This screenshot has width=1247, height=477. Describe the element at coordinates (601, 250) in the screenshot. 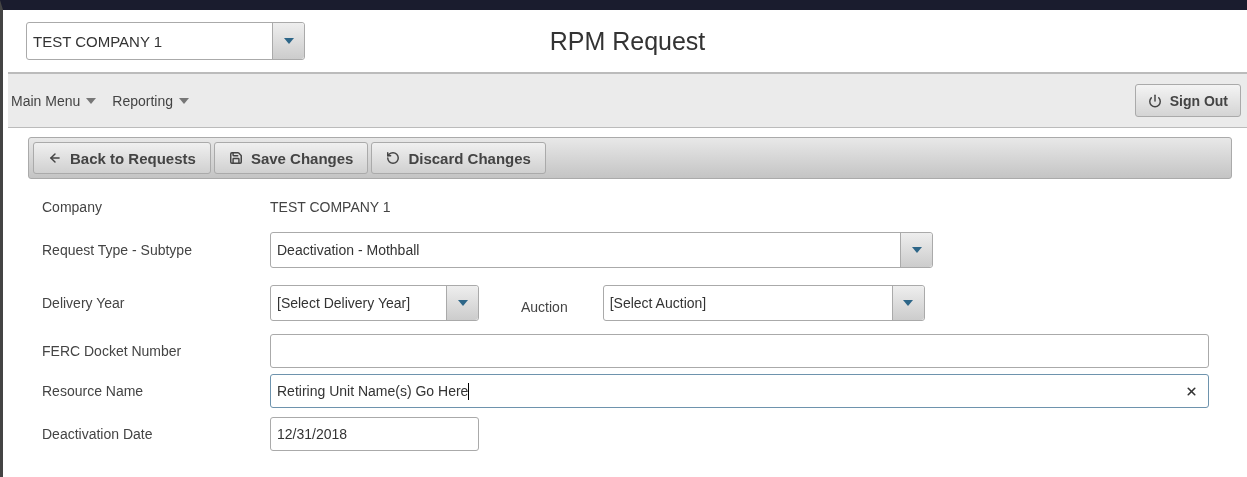

I see `select-field: Deactivation - Mothball` at that location.